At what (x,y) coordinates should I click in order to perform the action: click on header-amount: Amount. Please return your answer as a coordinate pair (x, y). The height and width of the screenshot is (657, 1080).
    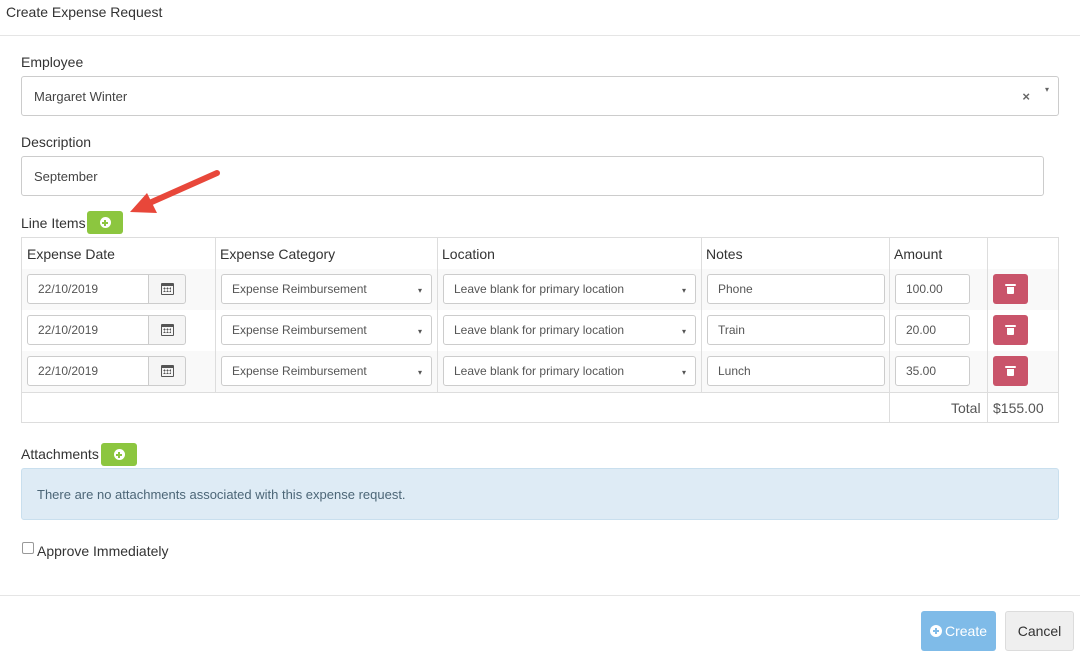
    Looking at the image, I should click on (918, 254).